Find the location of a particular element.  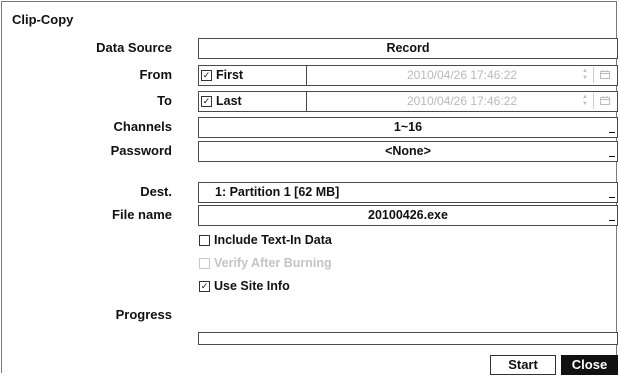

from-datetime-value: 2010/04/26 17:46:22 is located at coordinates (462, 75).